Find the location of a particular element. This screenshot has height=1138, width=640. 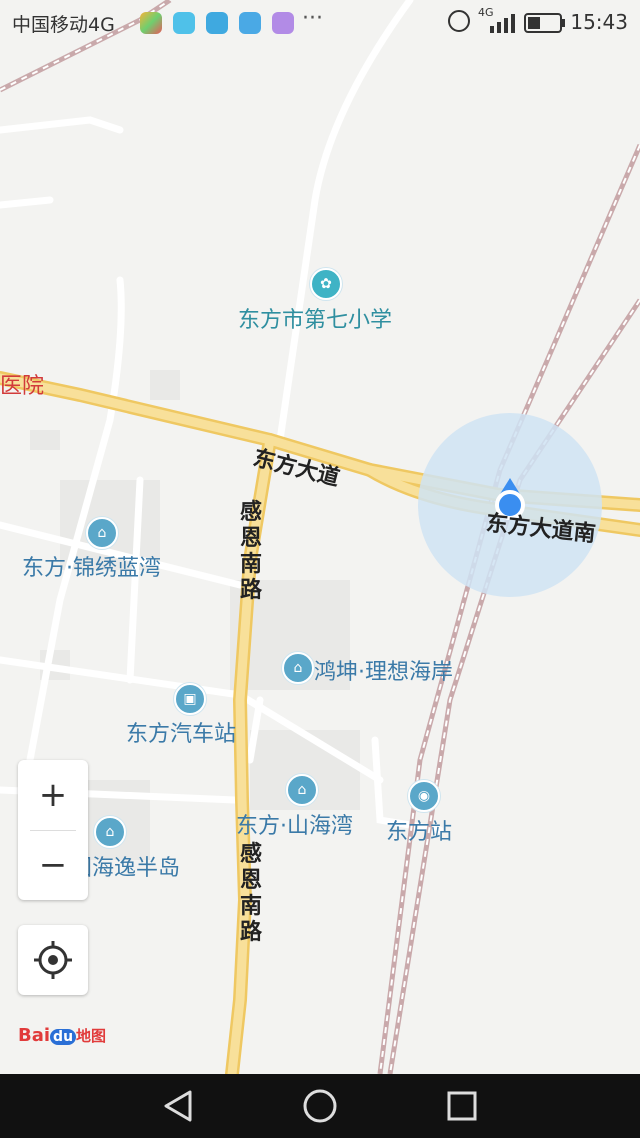

baidu-map-logo: Bai du 地图 is located at coordinates (62, 1035).